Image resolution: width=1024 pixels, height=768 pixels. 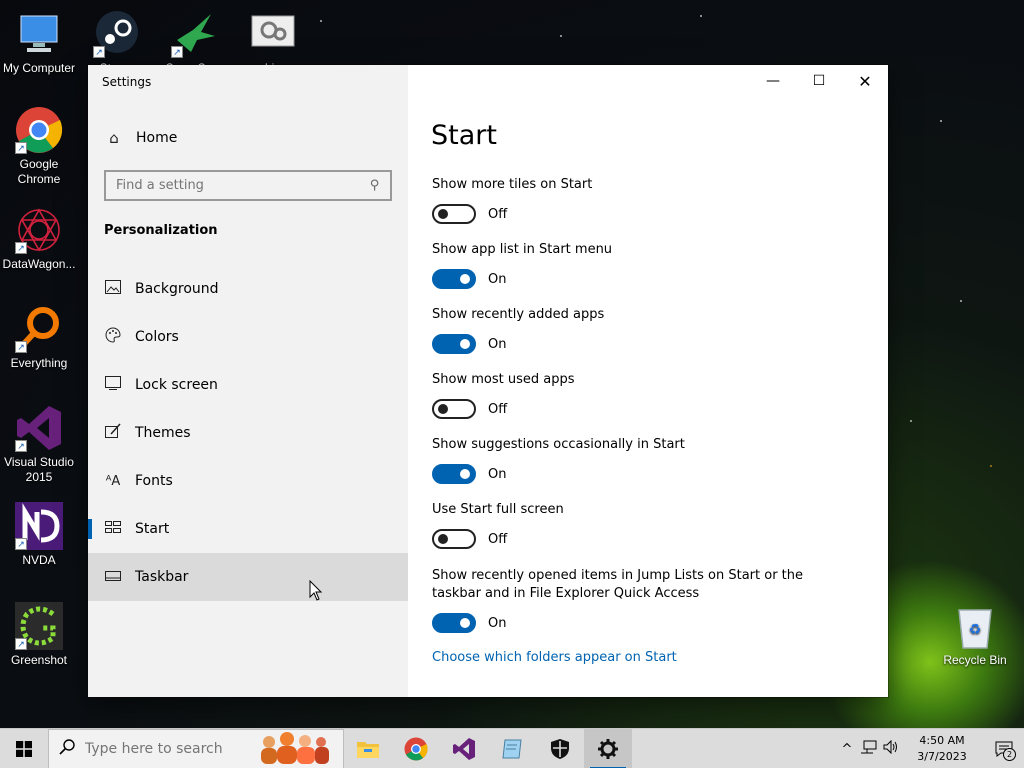 I want to click on setting-app-list: Show app list in Start menu On, so click(x=647, y=265).